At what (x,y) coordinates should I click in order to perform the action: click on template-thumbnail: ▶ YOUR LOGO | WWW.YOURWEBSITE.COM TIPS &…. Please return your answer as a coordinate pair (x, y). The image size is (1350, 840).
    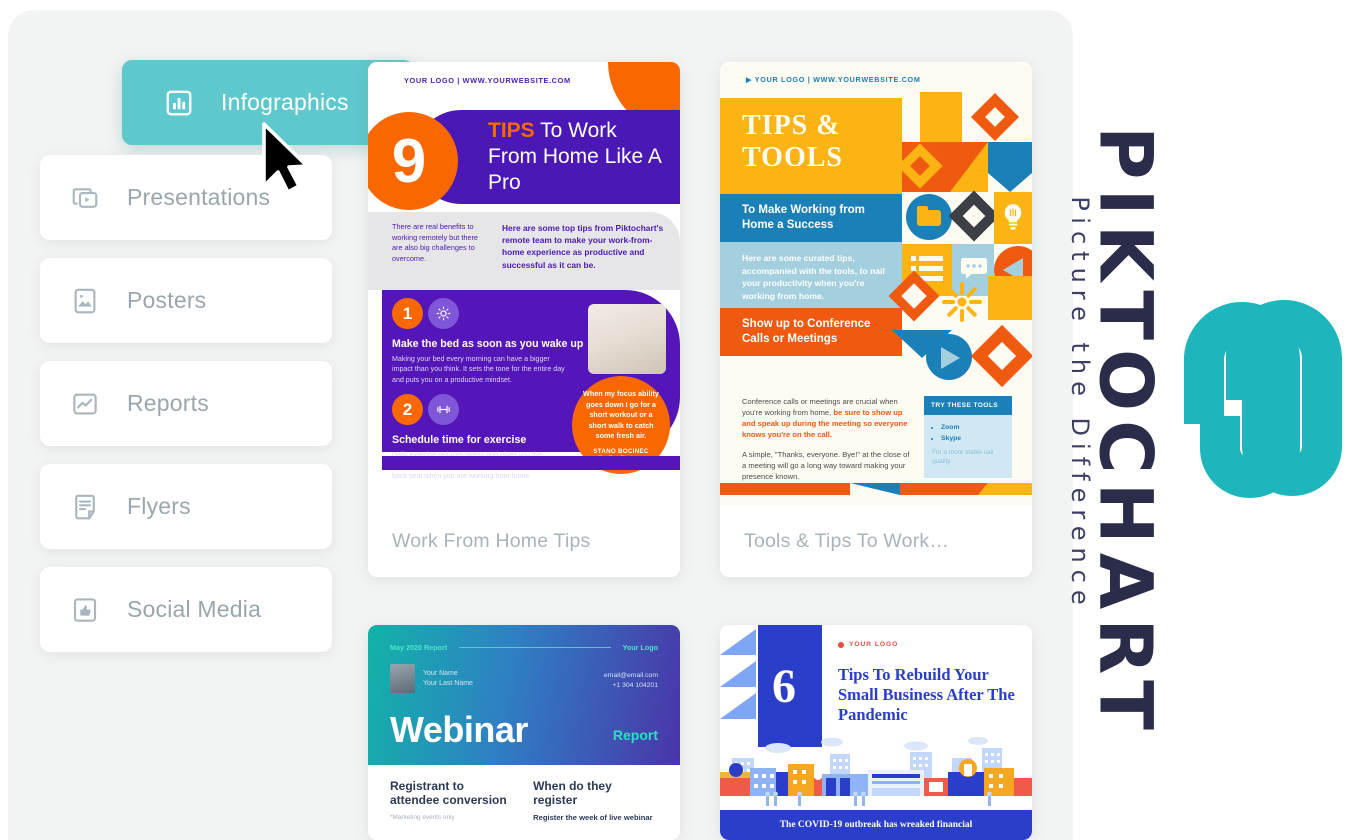
    Looking at the image, I should click on (876, 283).